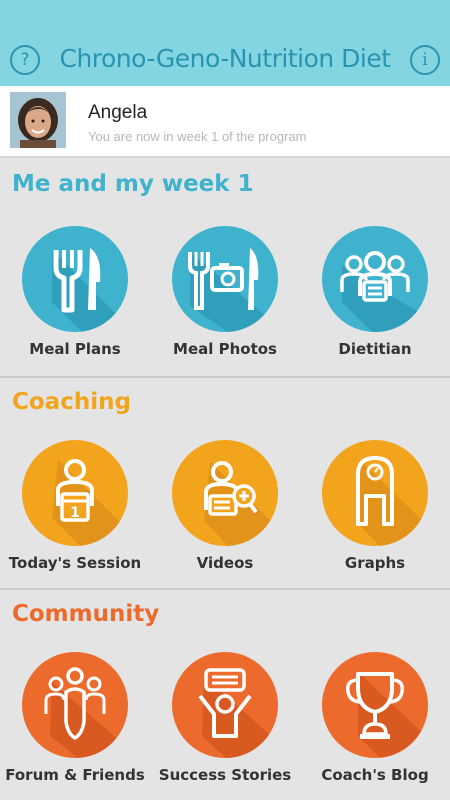 The width and height of the screenshot is (450, 800). What do you see at coordinates (225, 705) in the screenshot?
I see `cheering-person-icon` at bounding box center [225, 705].